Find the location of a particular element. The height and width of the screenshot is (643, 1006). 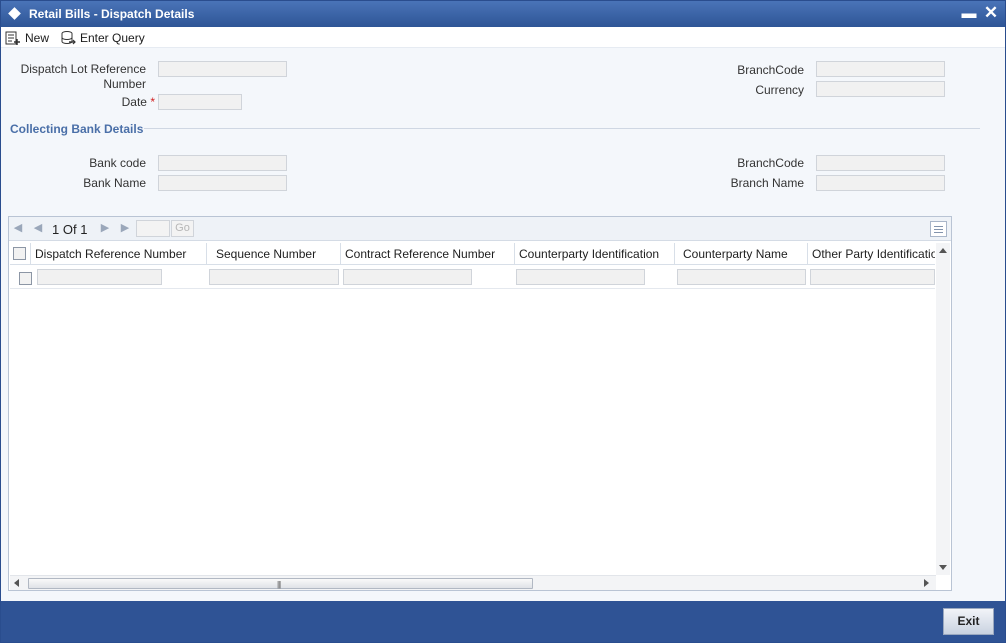

row-checkbox is located at coordinates (25, 278).